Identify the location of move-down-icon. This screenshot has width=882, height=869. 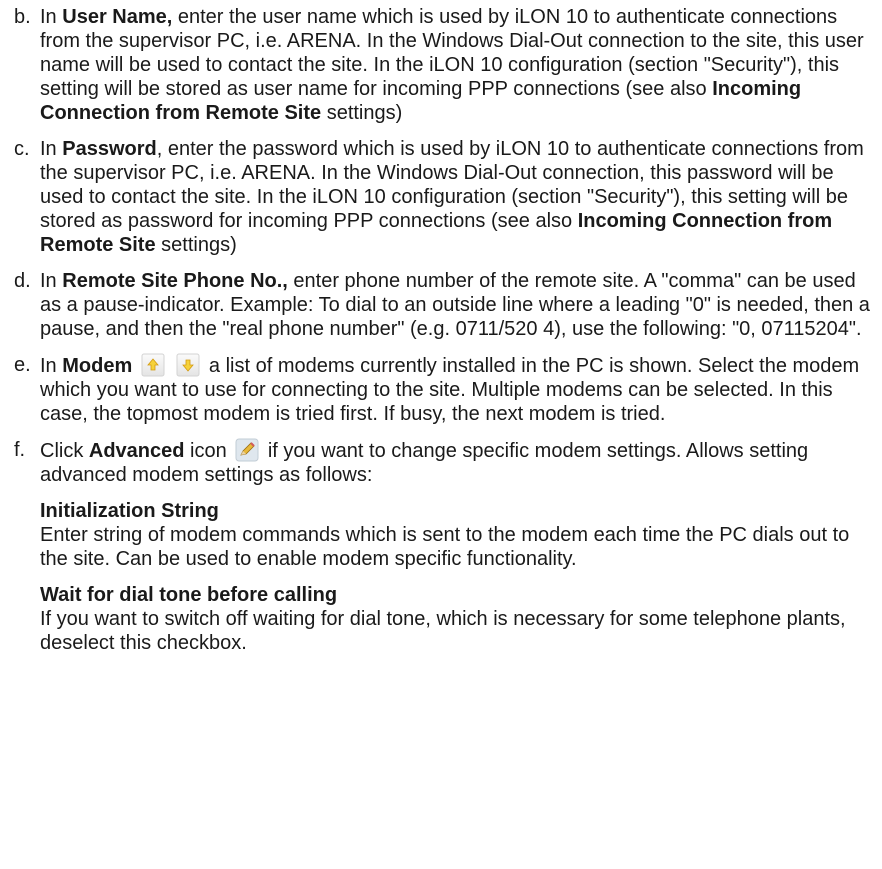
(188, 365).